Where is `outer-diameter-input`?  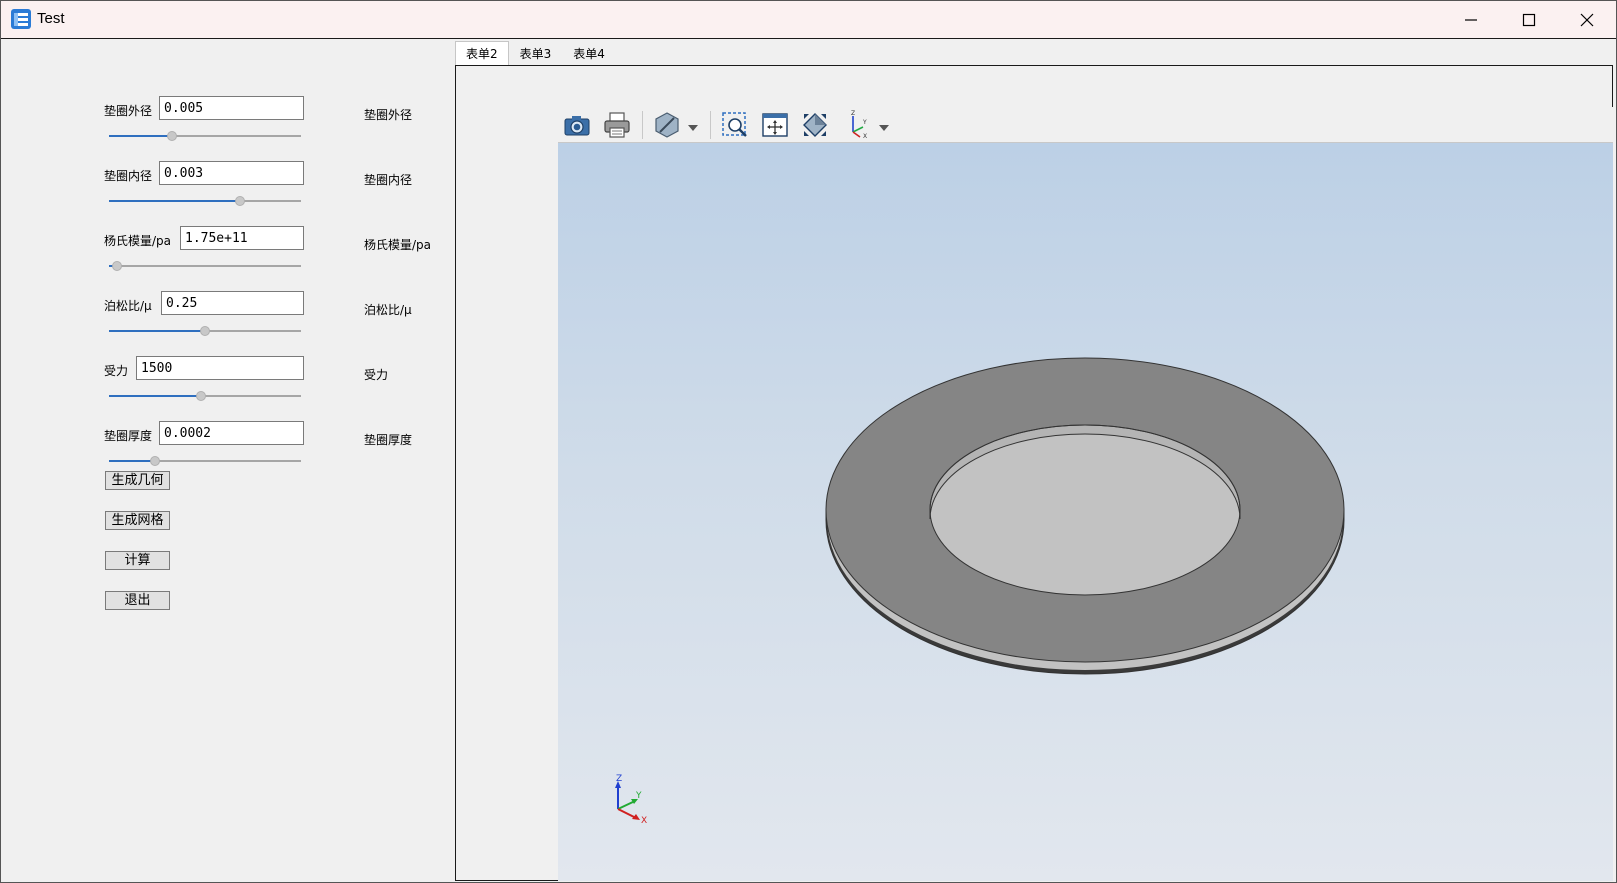
outer-diameter-input is located at coordinates (231, 108).